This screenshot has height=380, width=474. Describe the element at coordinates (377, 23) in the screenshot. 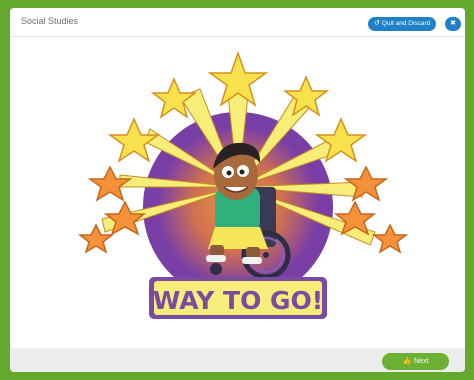

I see `undo-icon: ↺` at that location.